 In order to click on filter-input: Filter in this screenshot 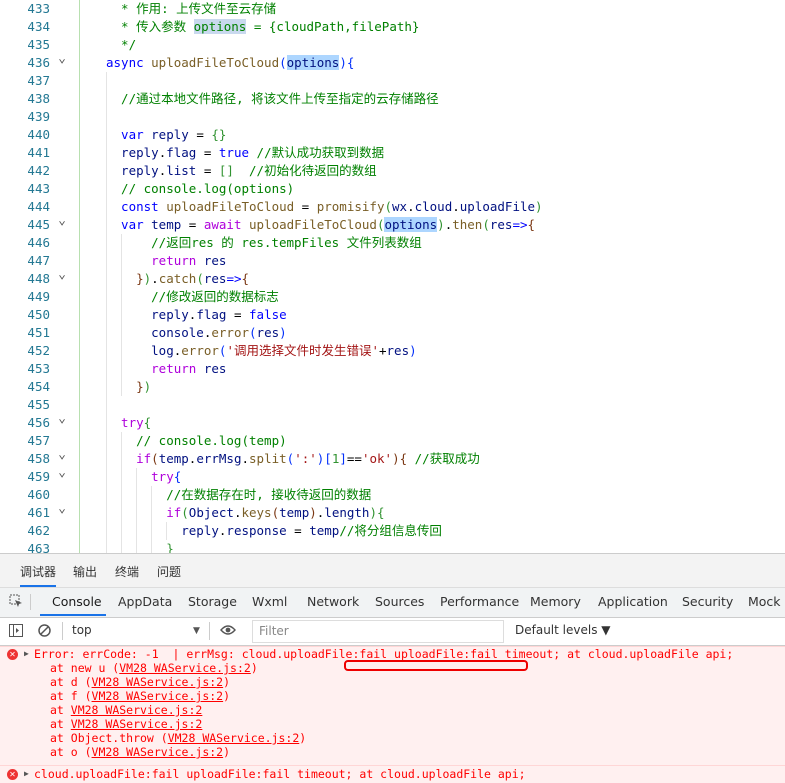, I will do `click(378, 631)`.